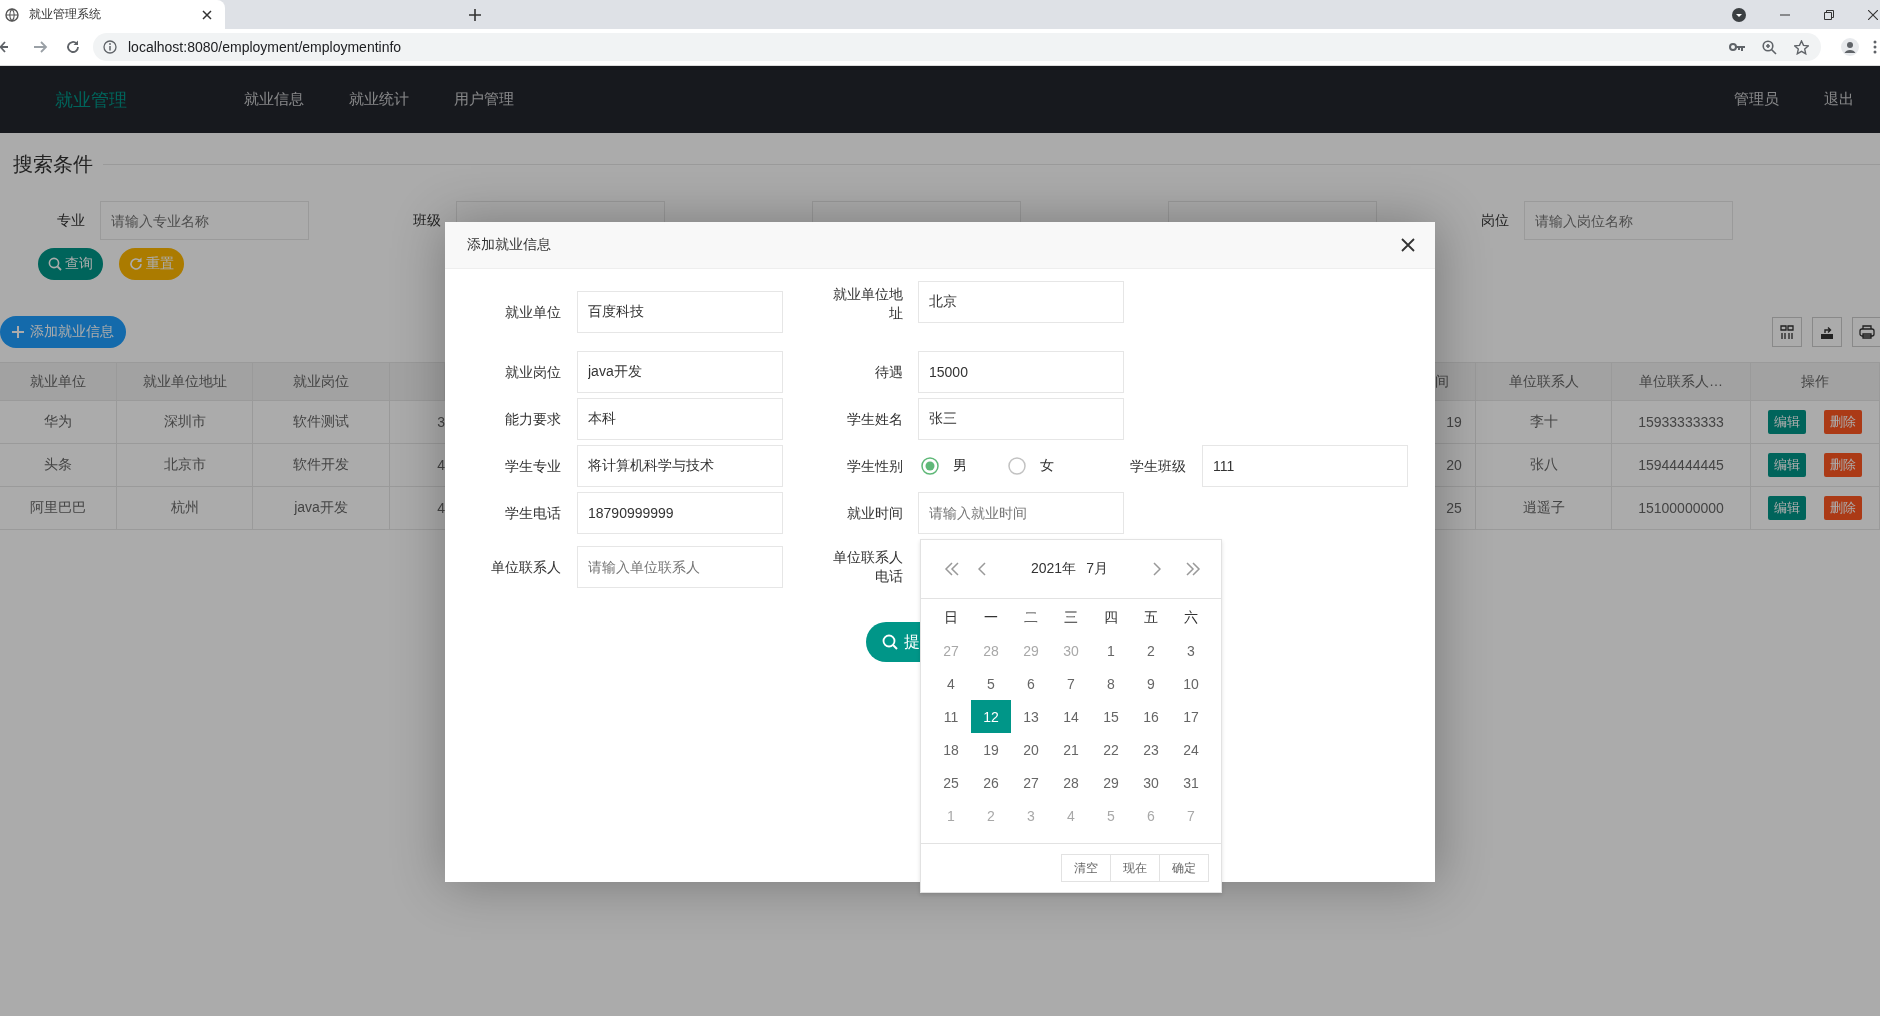 Image resolution: width=1880 pixels, height=1016 pixels. What do you see at coordinates (1157, 466) in the screenshot?
I see `form-label: 学生班级` at bounding box center [1157, 466].